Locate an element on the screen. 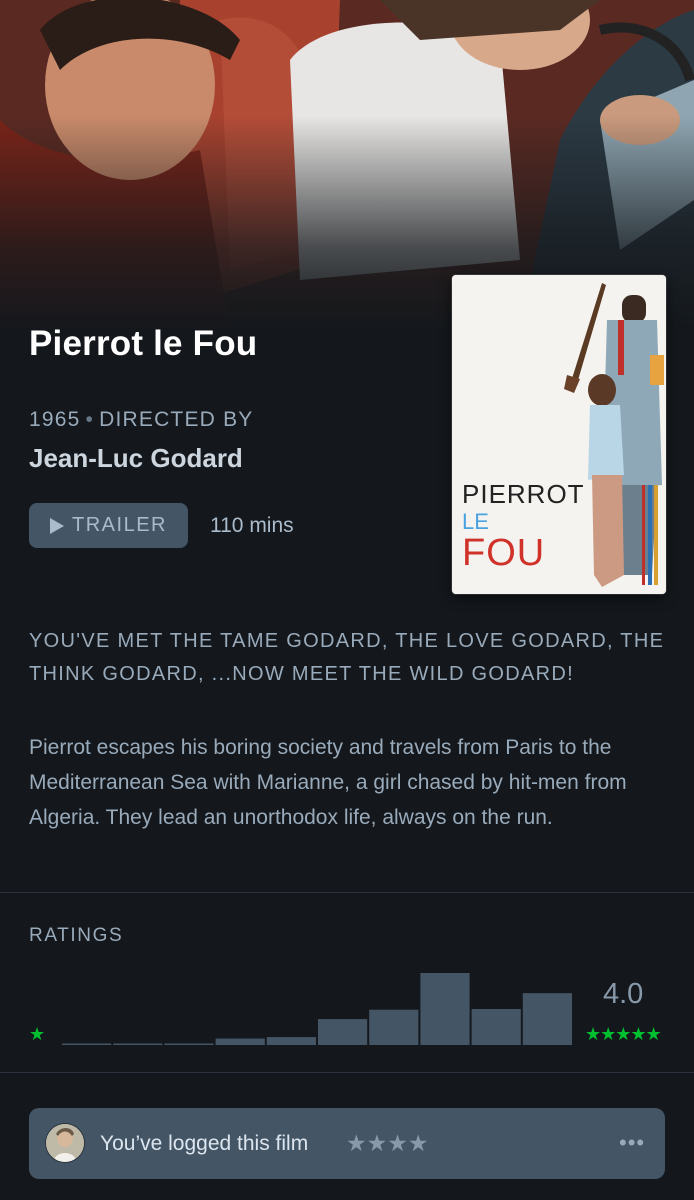 This screenshot has height=1200, width=694. trailer-button: TRAILER is located at coordinates (108, 525).